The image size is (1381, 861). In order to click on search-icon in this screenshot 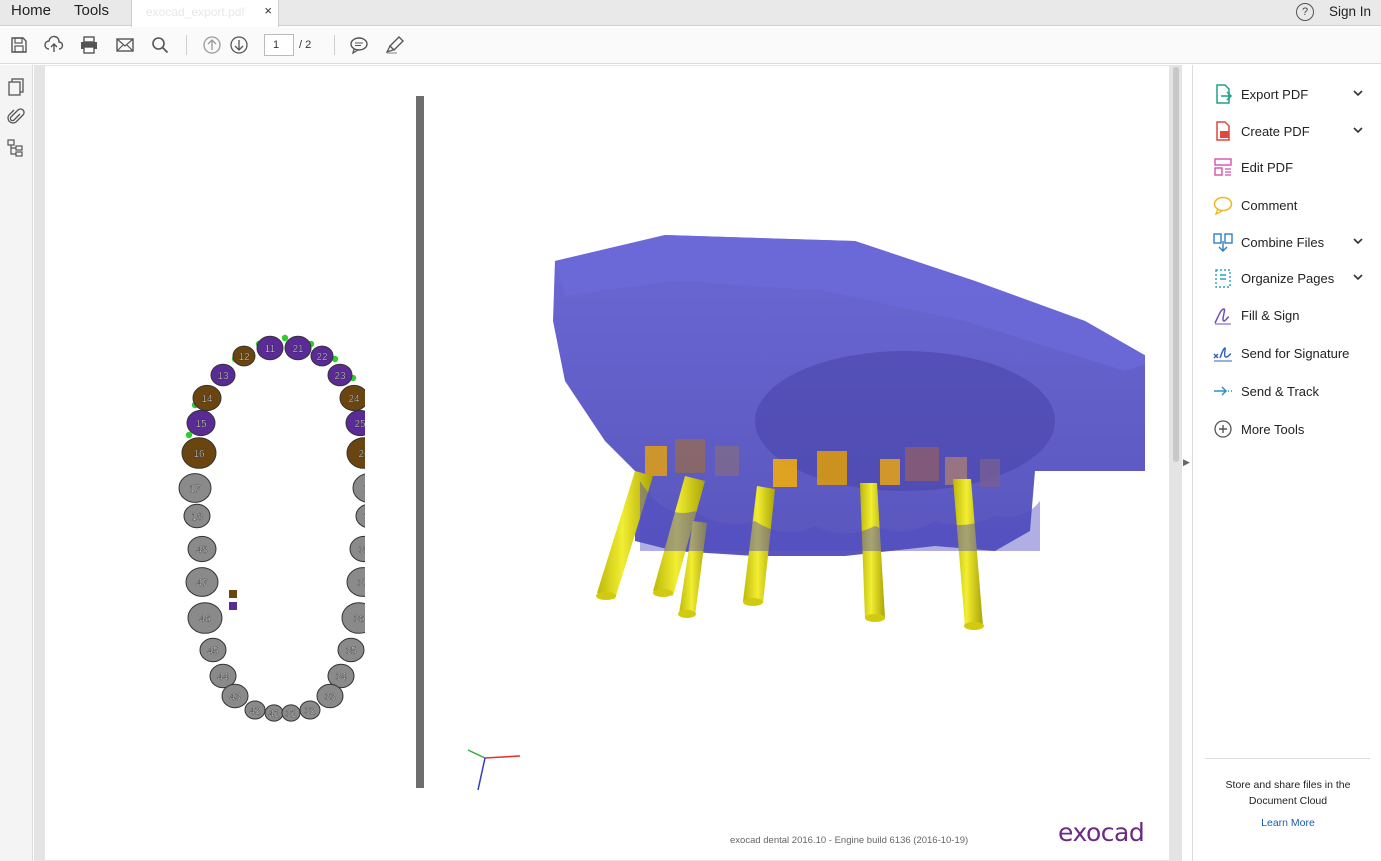, I will do `click(160, 45)`.